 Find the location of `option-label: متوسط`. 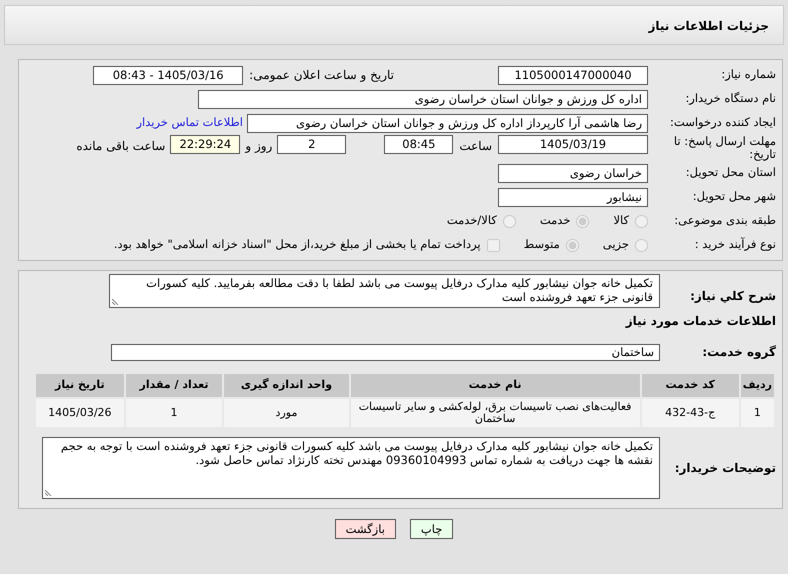

option-label: متوسط is located at coordinates (542, 245).